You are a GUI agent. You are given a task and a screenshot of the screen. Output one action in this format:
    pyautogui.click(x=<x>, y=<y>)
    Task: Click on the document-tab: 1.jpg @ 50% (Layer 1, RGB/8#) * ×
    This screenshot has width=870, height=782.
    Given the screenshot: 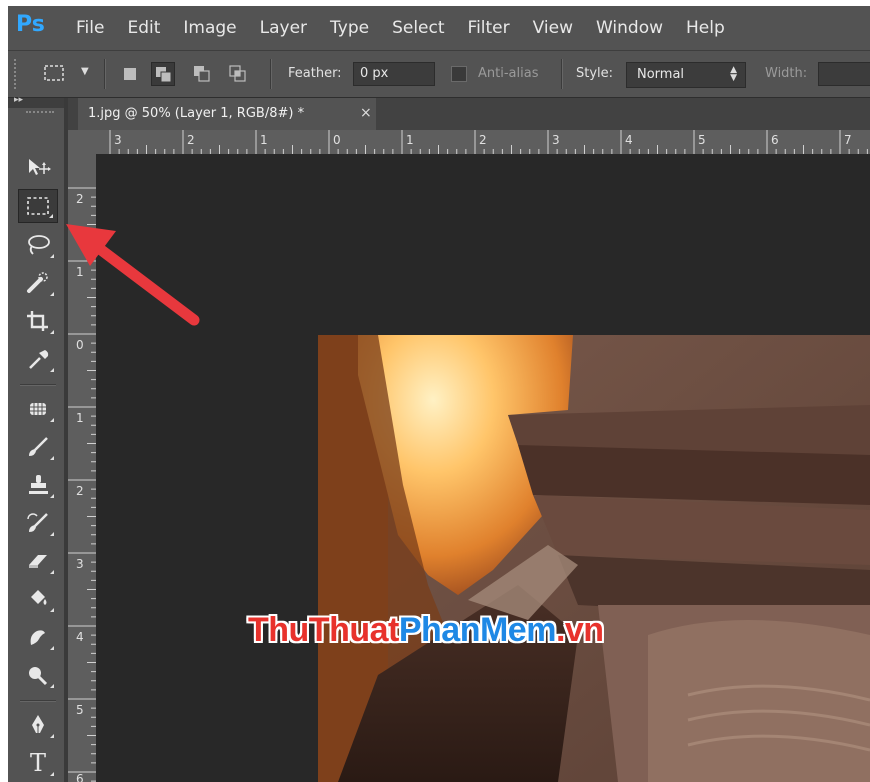 What is the action you would take?
    pyautogui.click(x=227, y=114)
    